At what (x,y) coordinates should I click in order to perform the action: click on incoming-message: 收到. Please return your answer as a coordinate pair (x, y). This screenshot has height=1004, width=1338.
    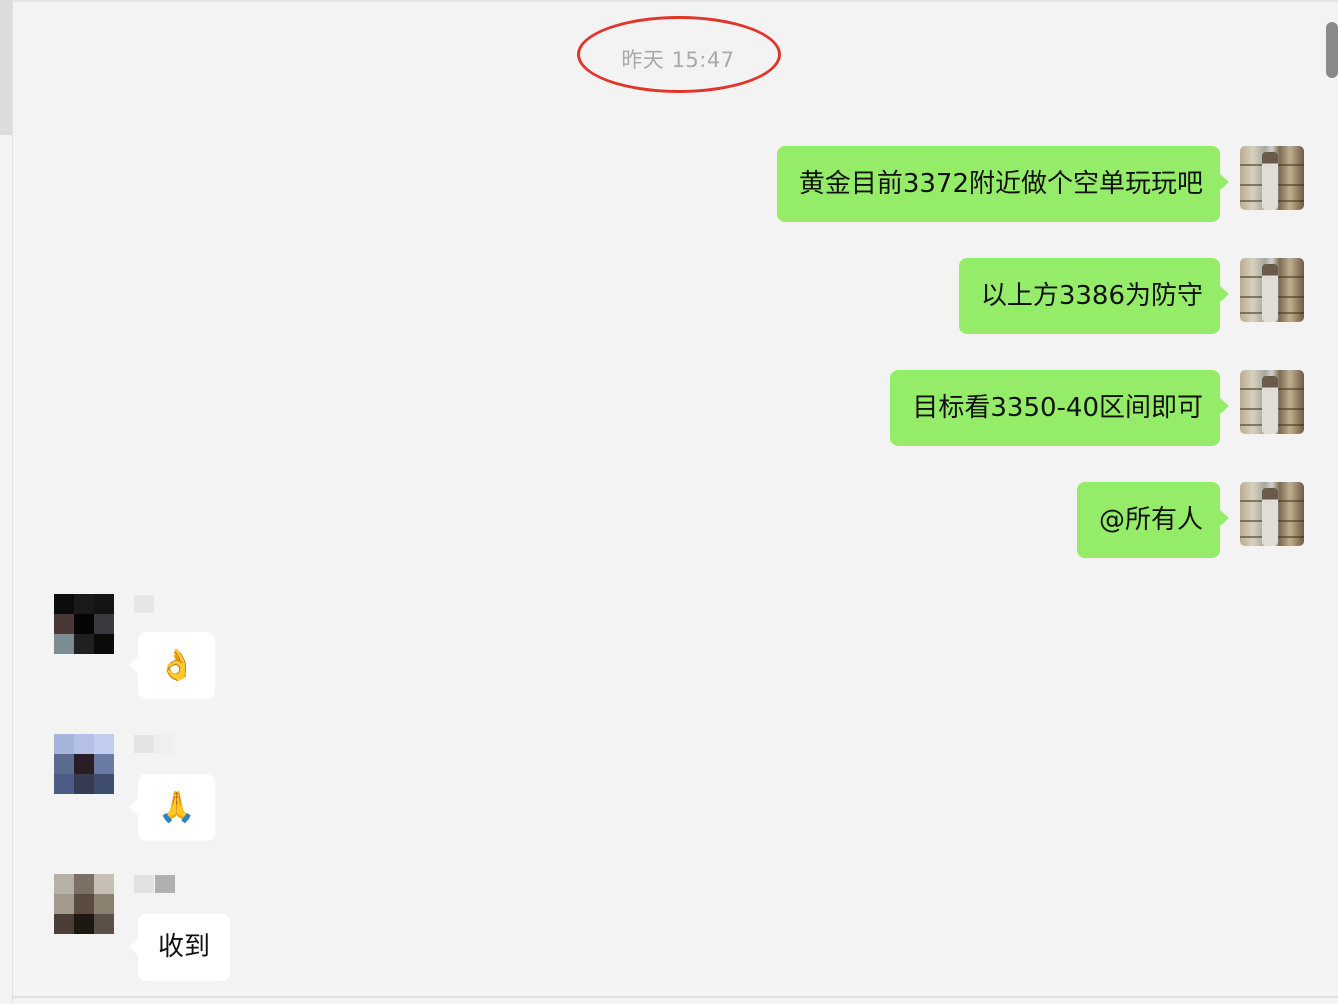
    Looking at the image, I should click on (179, 947).